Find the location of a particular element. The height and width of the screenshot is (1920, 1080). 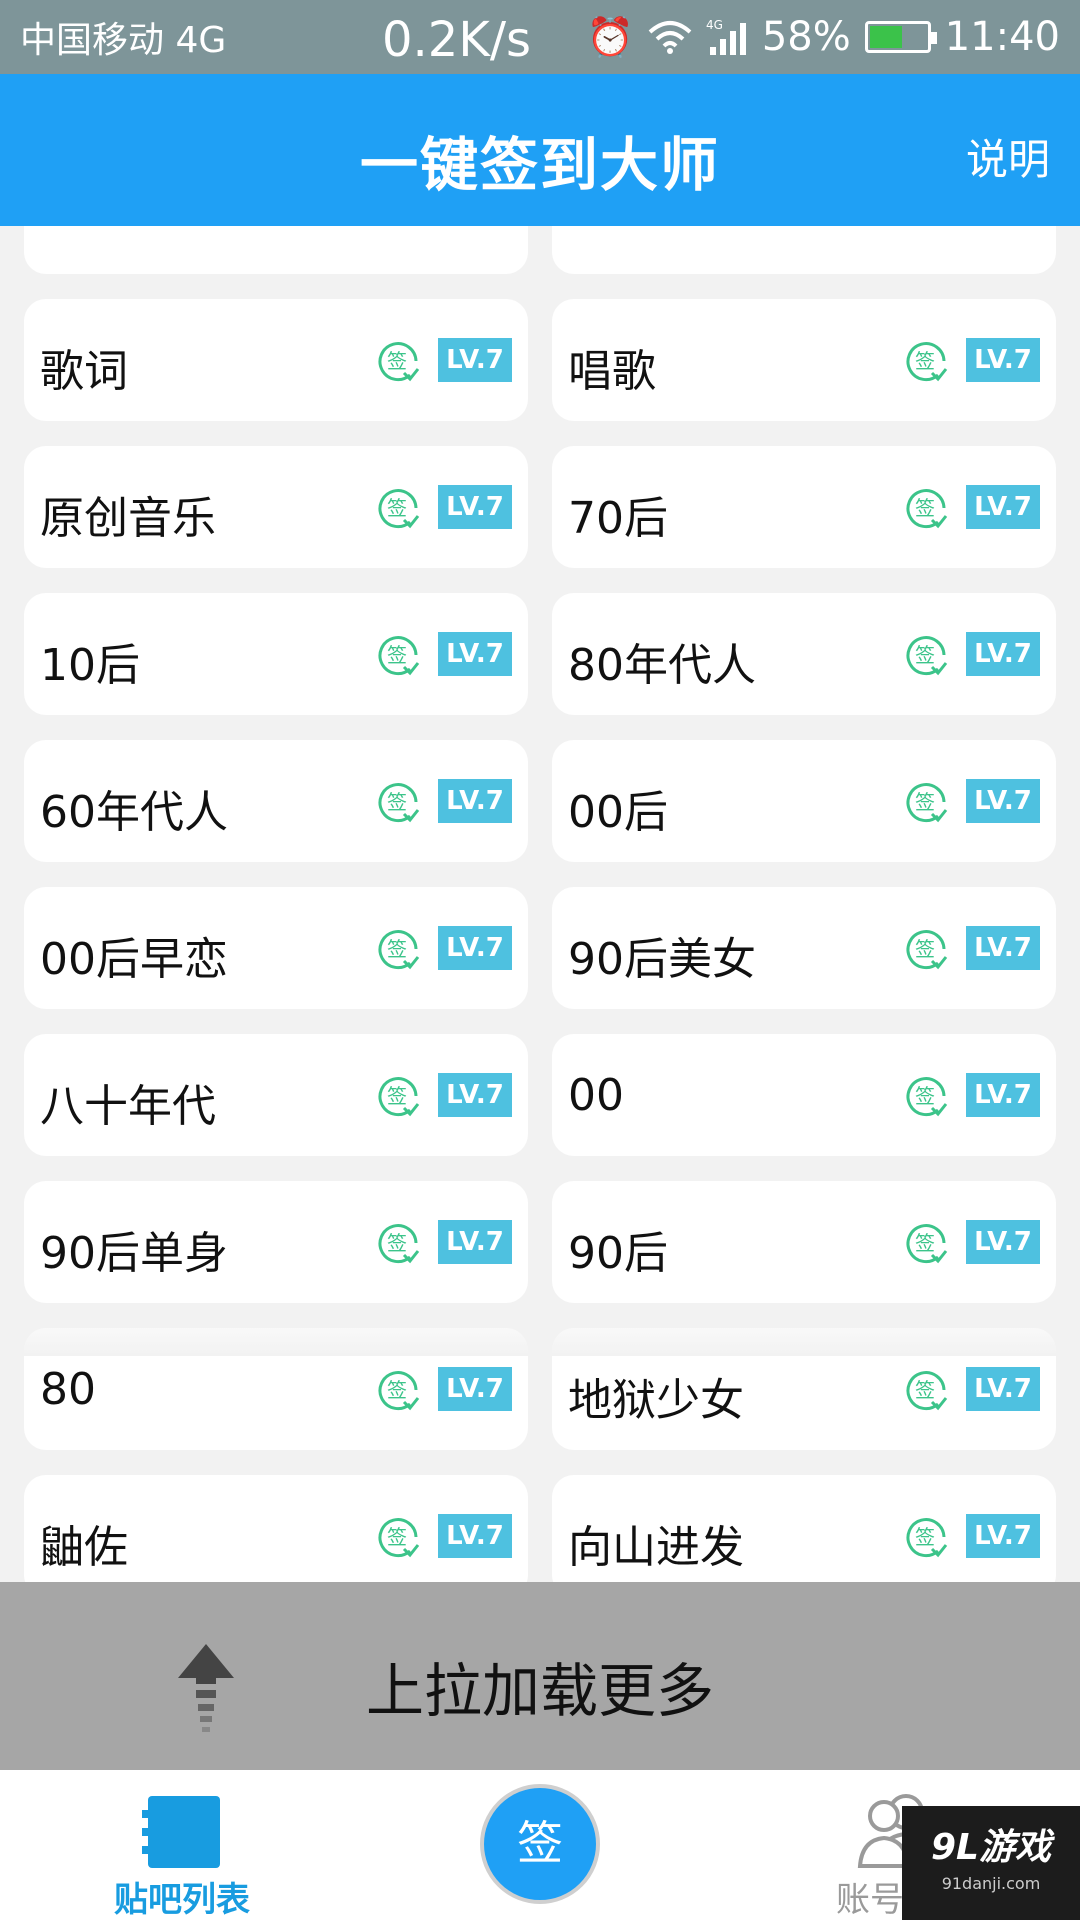

network-speed: 0.2K/s is located at coordinates (456, 40).